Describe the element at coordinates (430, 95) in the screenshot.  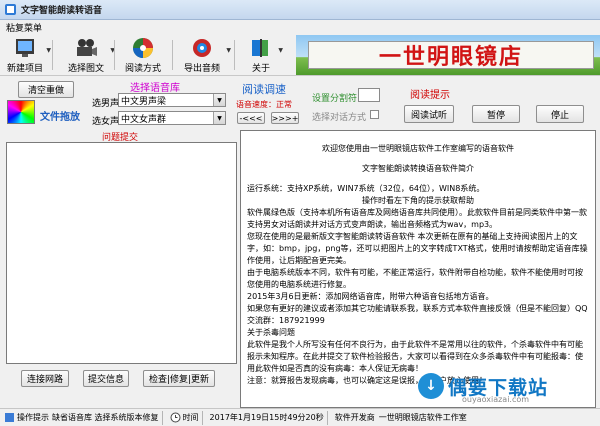
I see `read-tip-label: 阅读提示` at that location.